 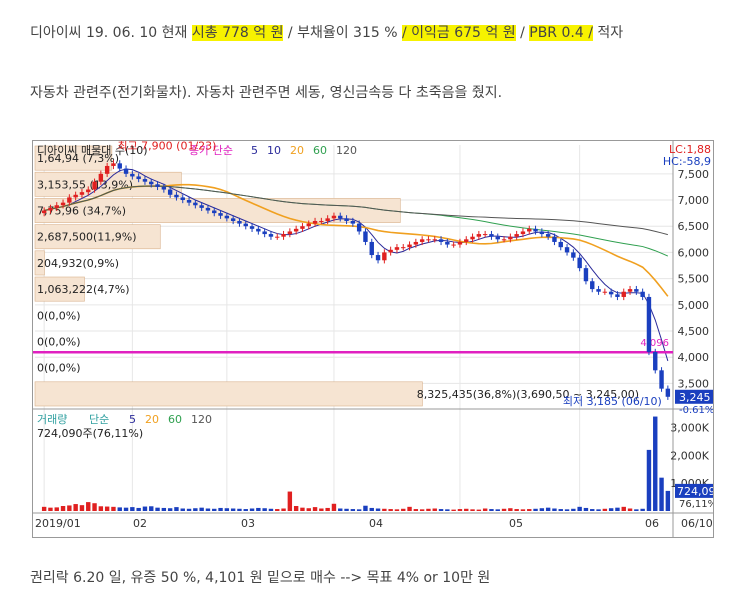 What do you see at coordinates (687, 161) in the screenshot?
I see `hc-label: HC:-58,9` at bounding box center [687, 161].